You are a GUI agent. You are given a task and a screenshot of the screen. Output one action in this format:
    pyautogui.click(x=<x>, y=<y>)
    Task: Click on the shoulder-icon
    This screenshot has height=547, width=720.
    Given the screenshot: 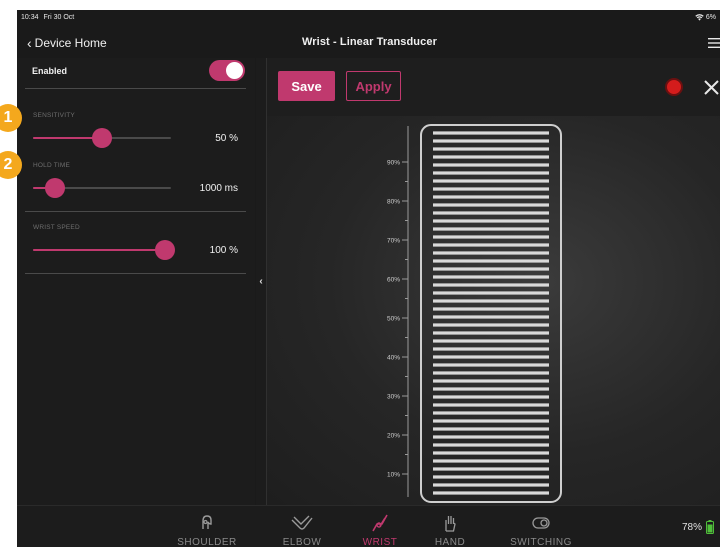 What is the action you would take?
    pyautogui.click(x=207, y=522)
    